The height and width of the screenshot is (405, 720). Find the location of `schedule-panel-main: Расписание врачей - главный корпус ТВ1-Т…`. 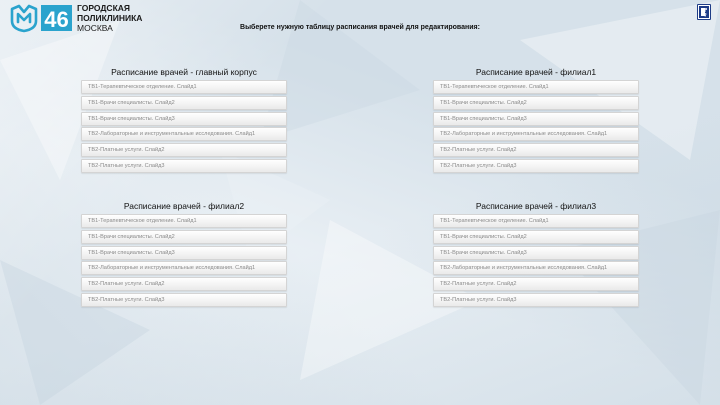

schedule-panel-main: Расписание врачей - главный корпус ТВ1-Т… is located at coordinates (184, 120).